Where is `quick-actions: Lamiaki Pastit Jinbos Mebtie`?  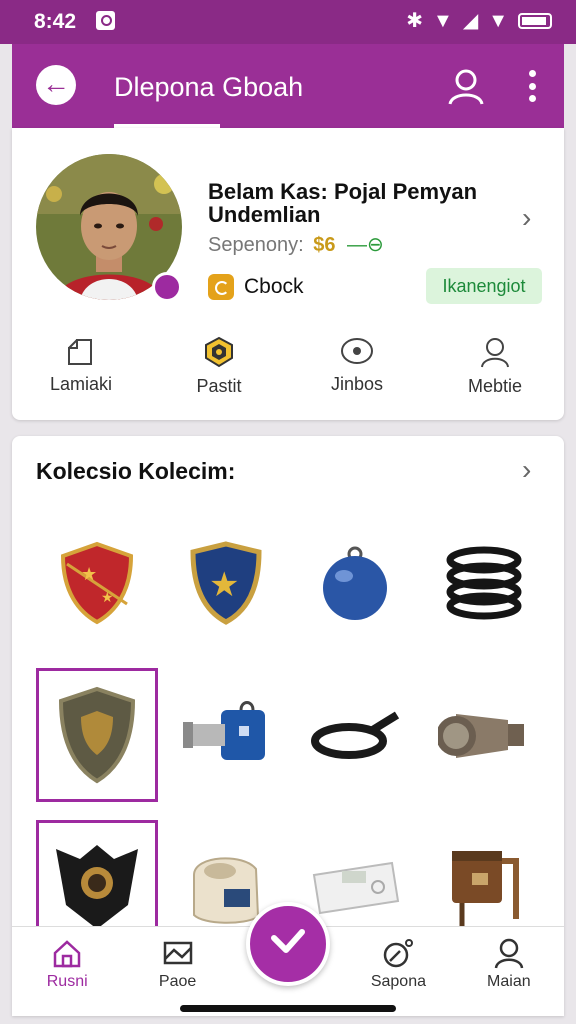 quick-actions: Lamiaki Pastit Jinbos Mebtie is located at coordinates (288, 371).